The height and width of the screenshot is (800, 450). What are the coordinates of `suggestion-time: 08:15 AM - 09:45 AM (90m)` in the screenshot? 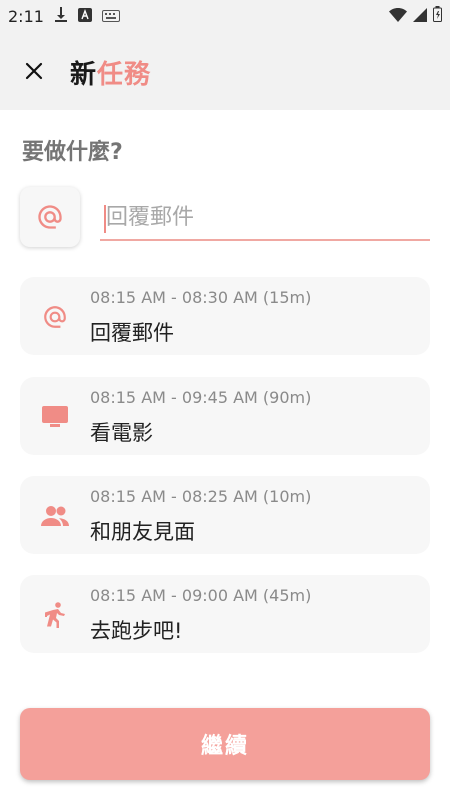 It's located at (201, 397).